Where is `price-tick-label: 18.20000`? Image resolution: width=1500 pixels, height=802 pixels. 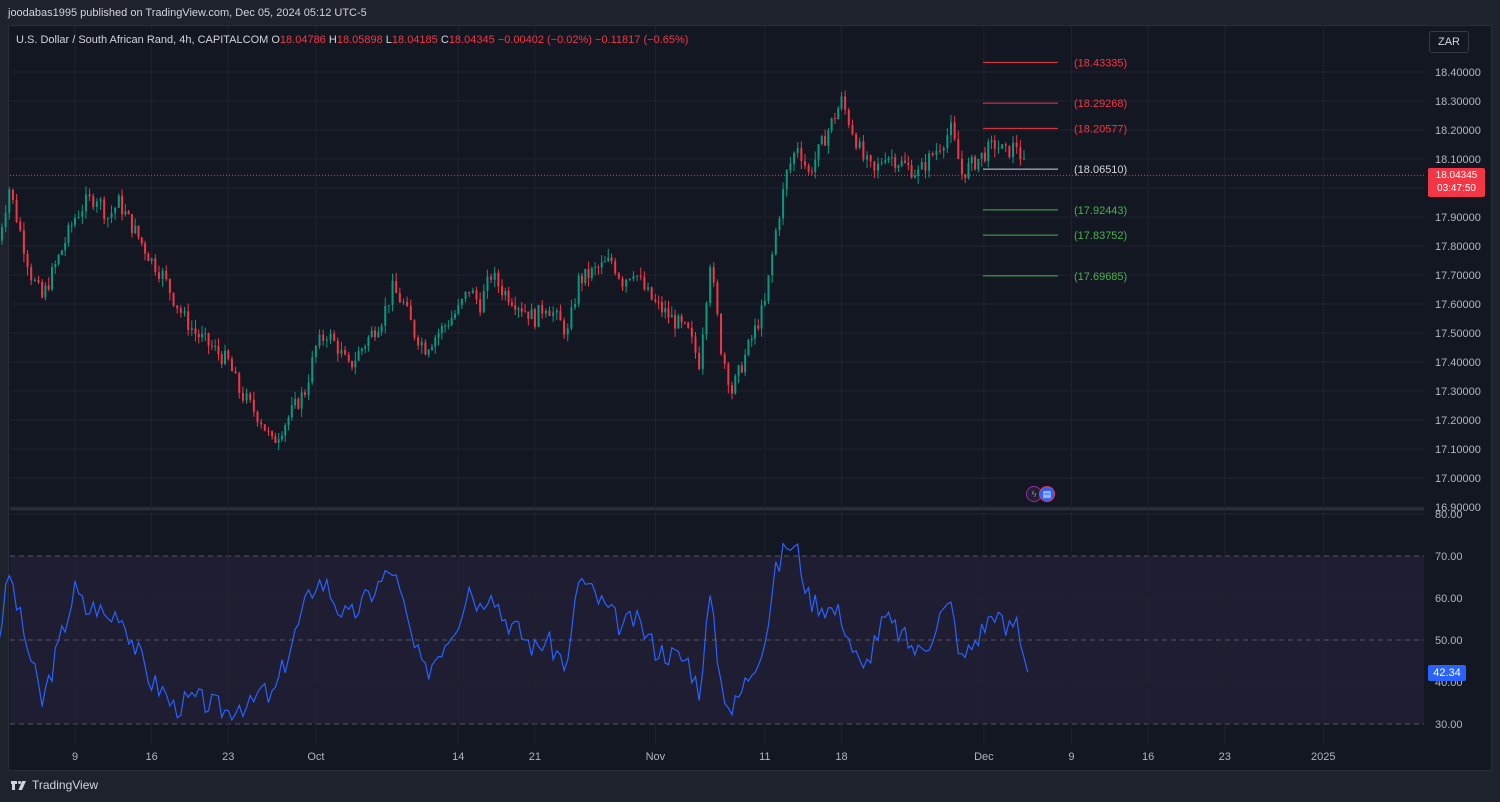 price-tick-label: 18.20000 is located at coordinates (1458, 131).